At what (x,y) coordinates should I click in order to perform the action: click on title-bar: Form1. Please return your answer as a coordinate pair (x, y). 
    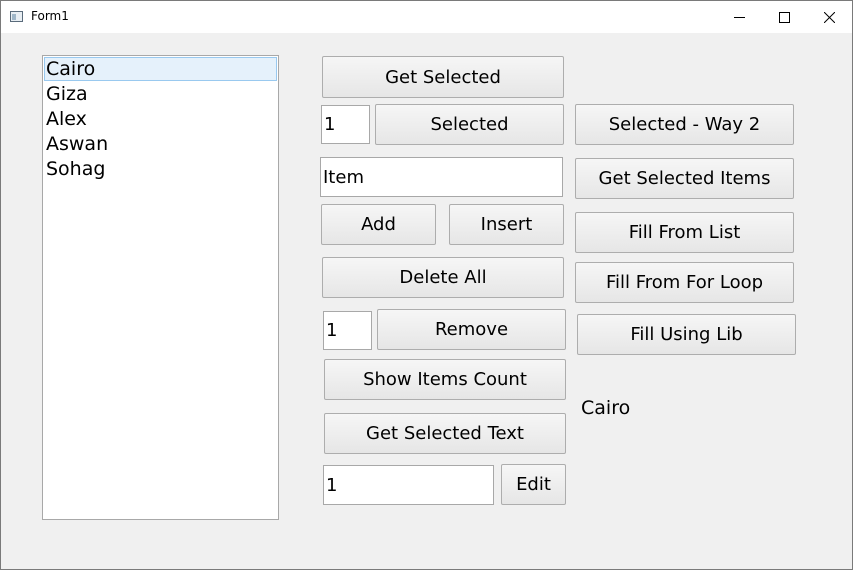
    Looking at the image, I should click on (426, 17).